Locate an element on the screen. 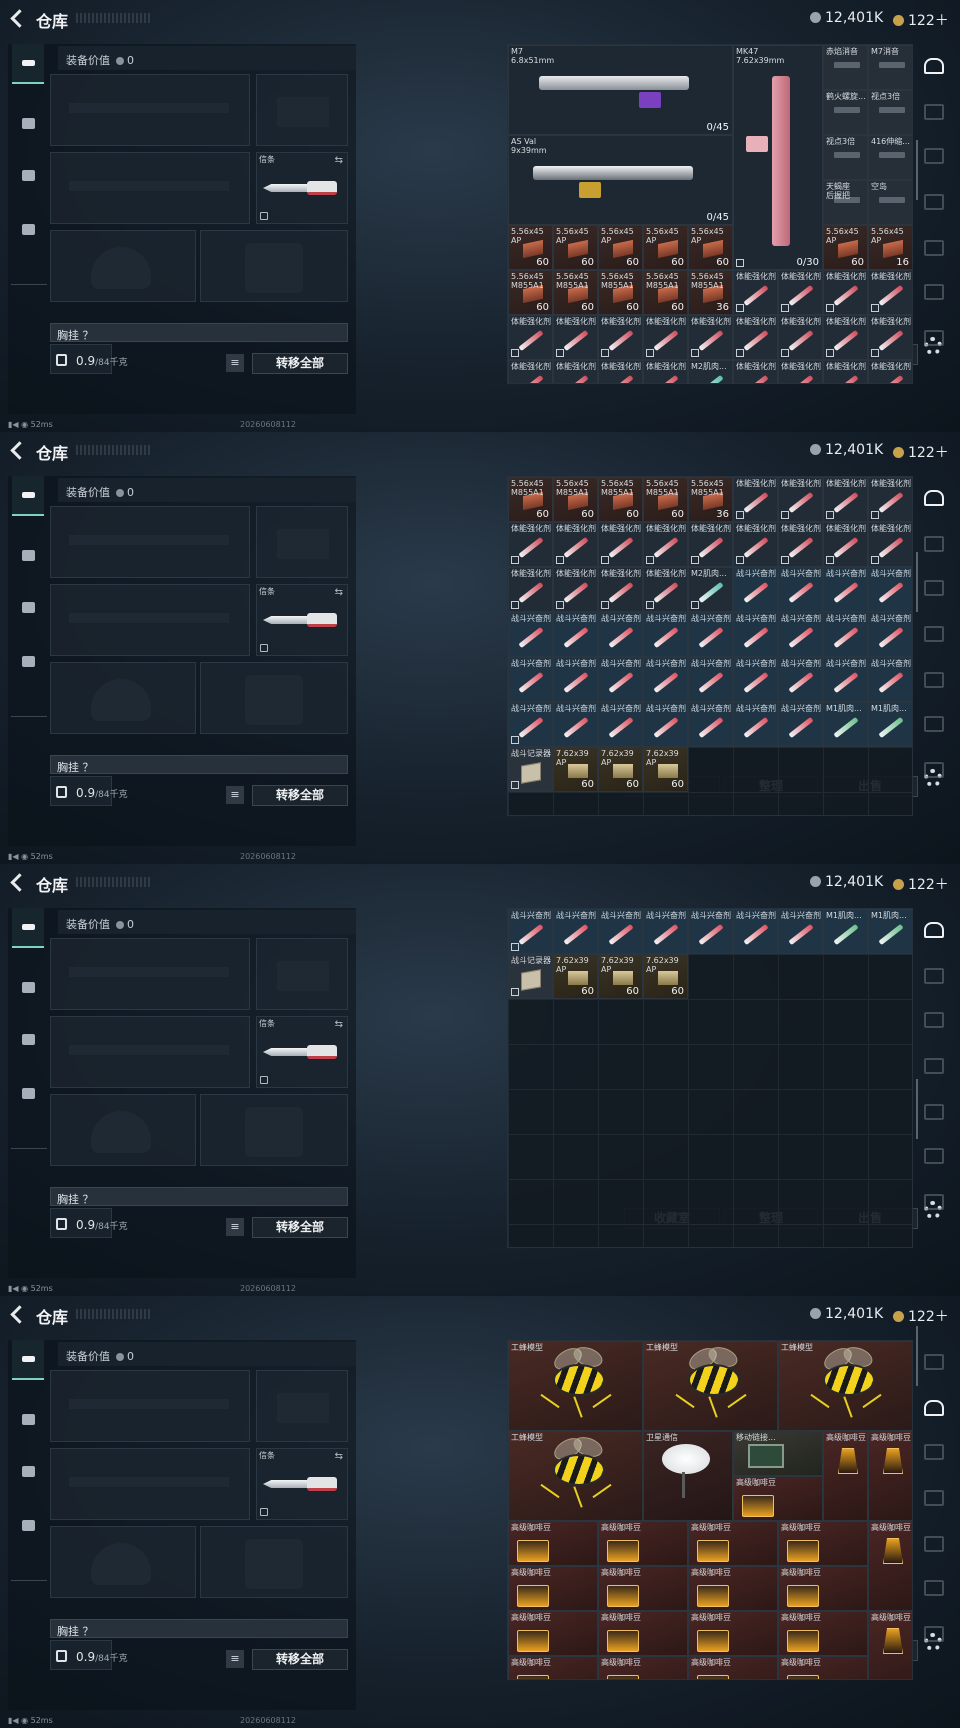  list-icon: ≡ is located at coordinates (235, 1227).